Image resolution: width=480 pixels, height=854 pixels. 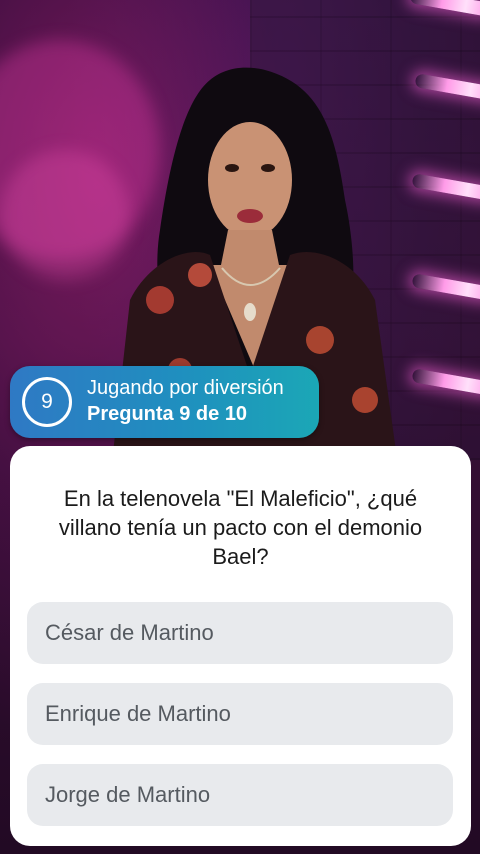 I want to click on question-number: 9, so click(x=47, y=401).